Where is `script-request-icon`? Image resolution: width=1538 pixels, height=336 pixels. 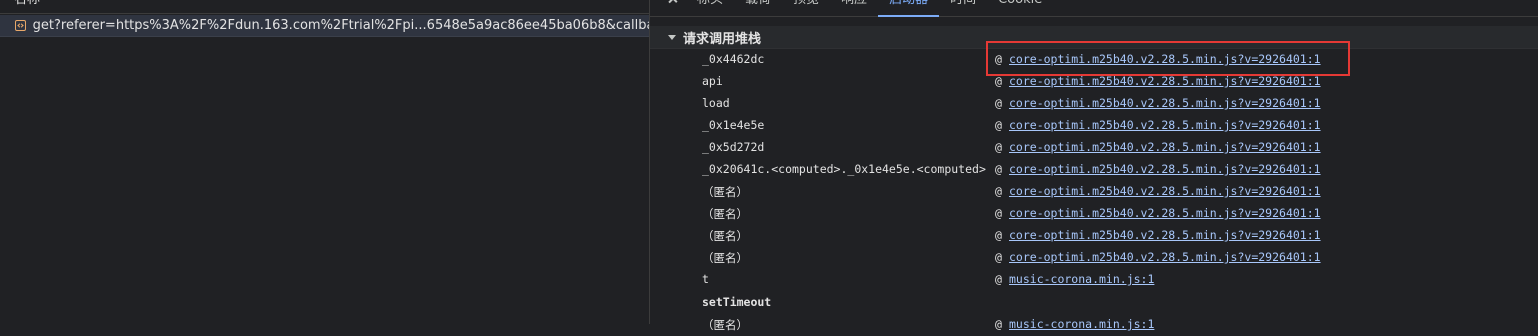
script-request-icon is located at coordinates (20, 25).